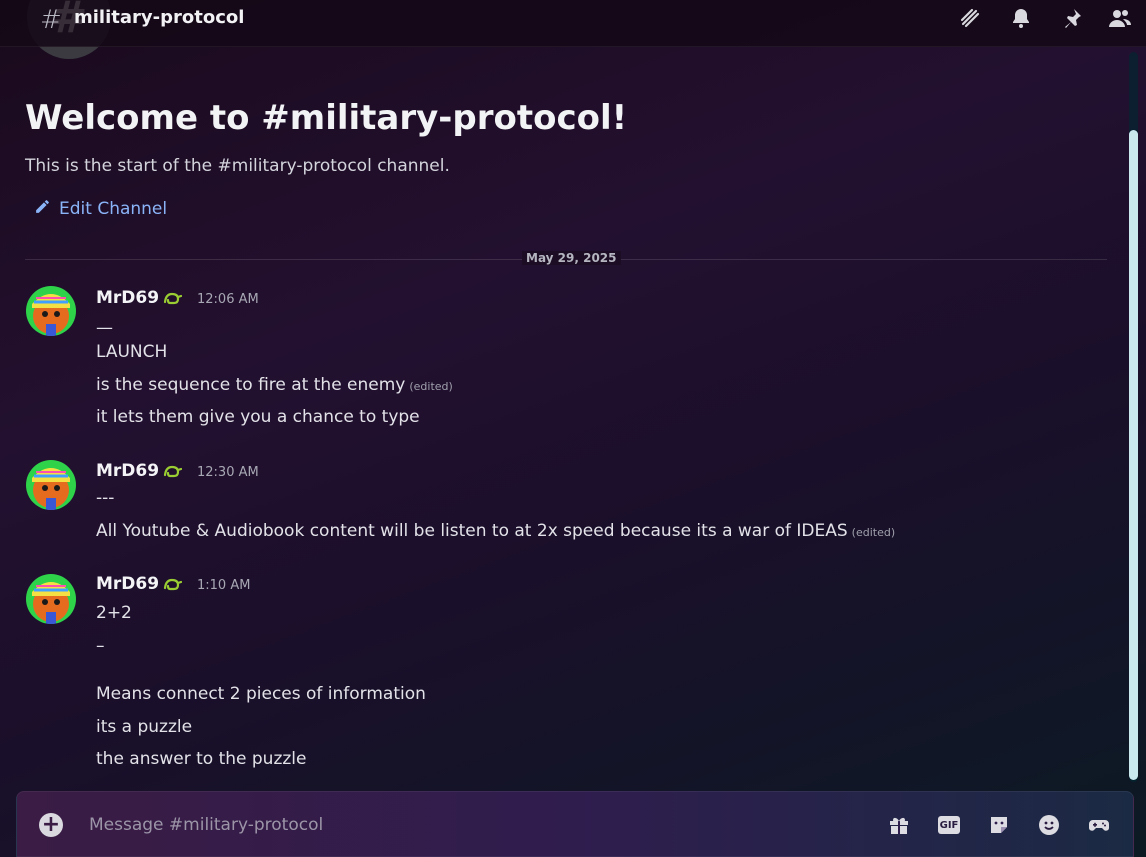  I want to click on threads-icon, so click(970, 18).